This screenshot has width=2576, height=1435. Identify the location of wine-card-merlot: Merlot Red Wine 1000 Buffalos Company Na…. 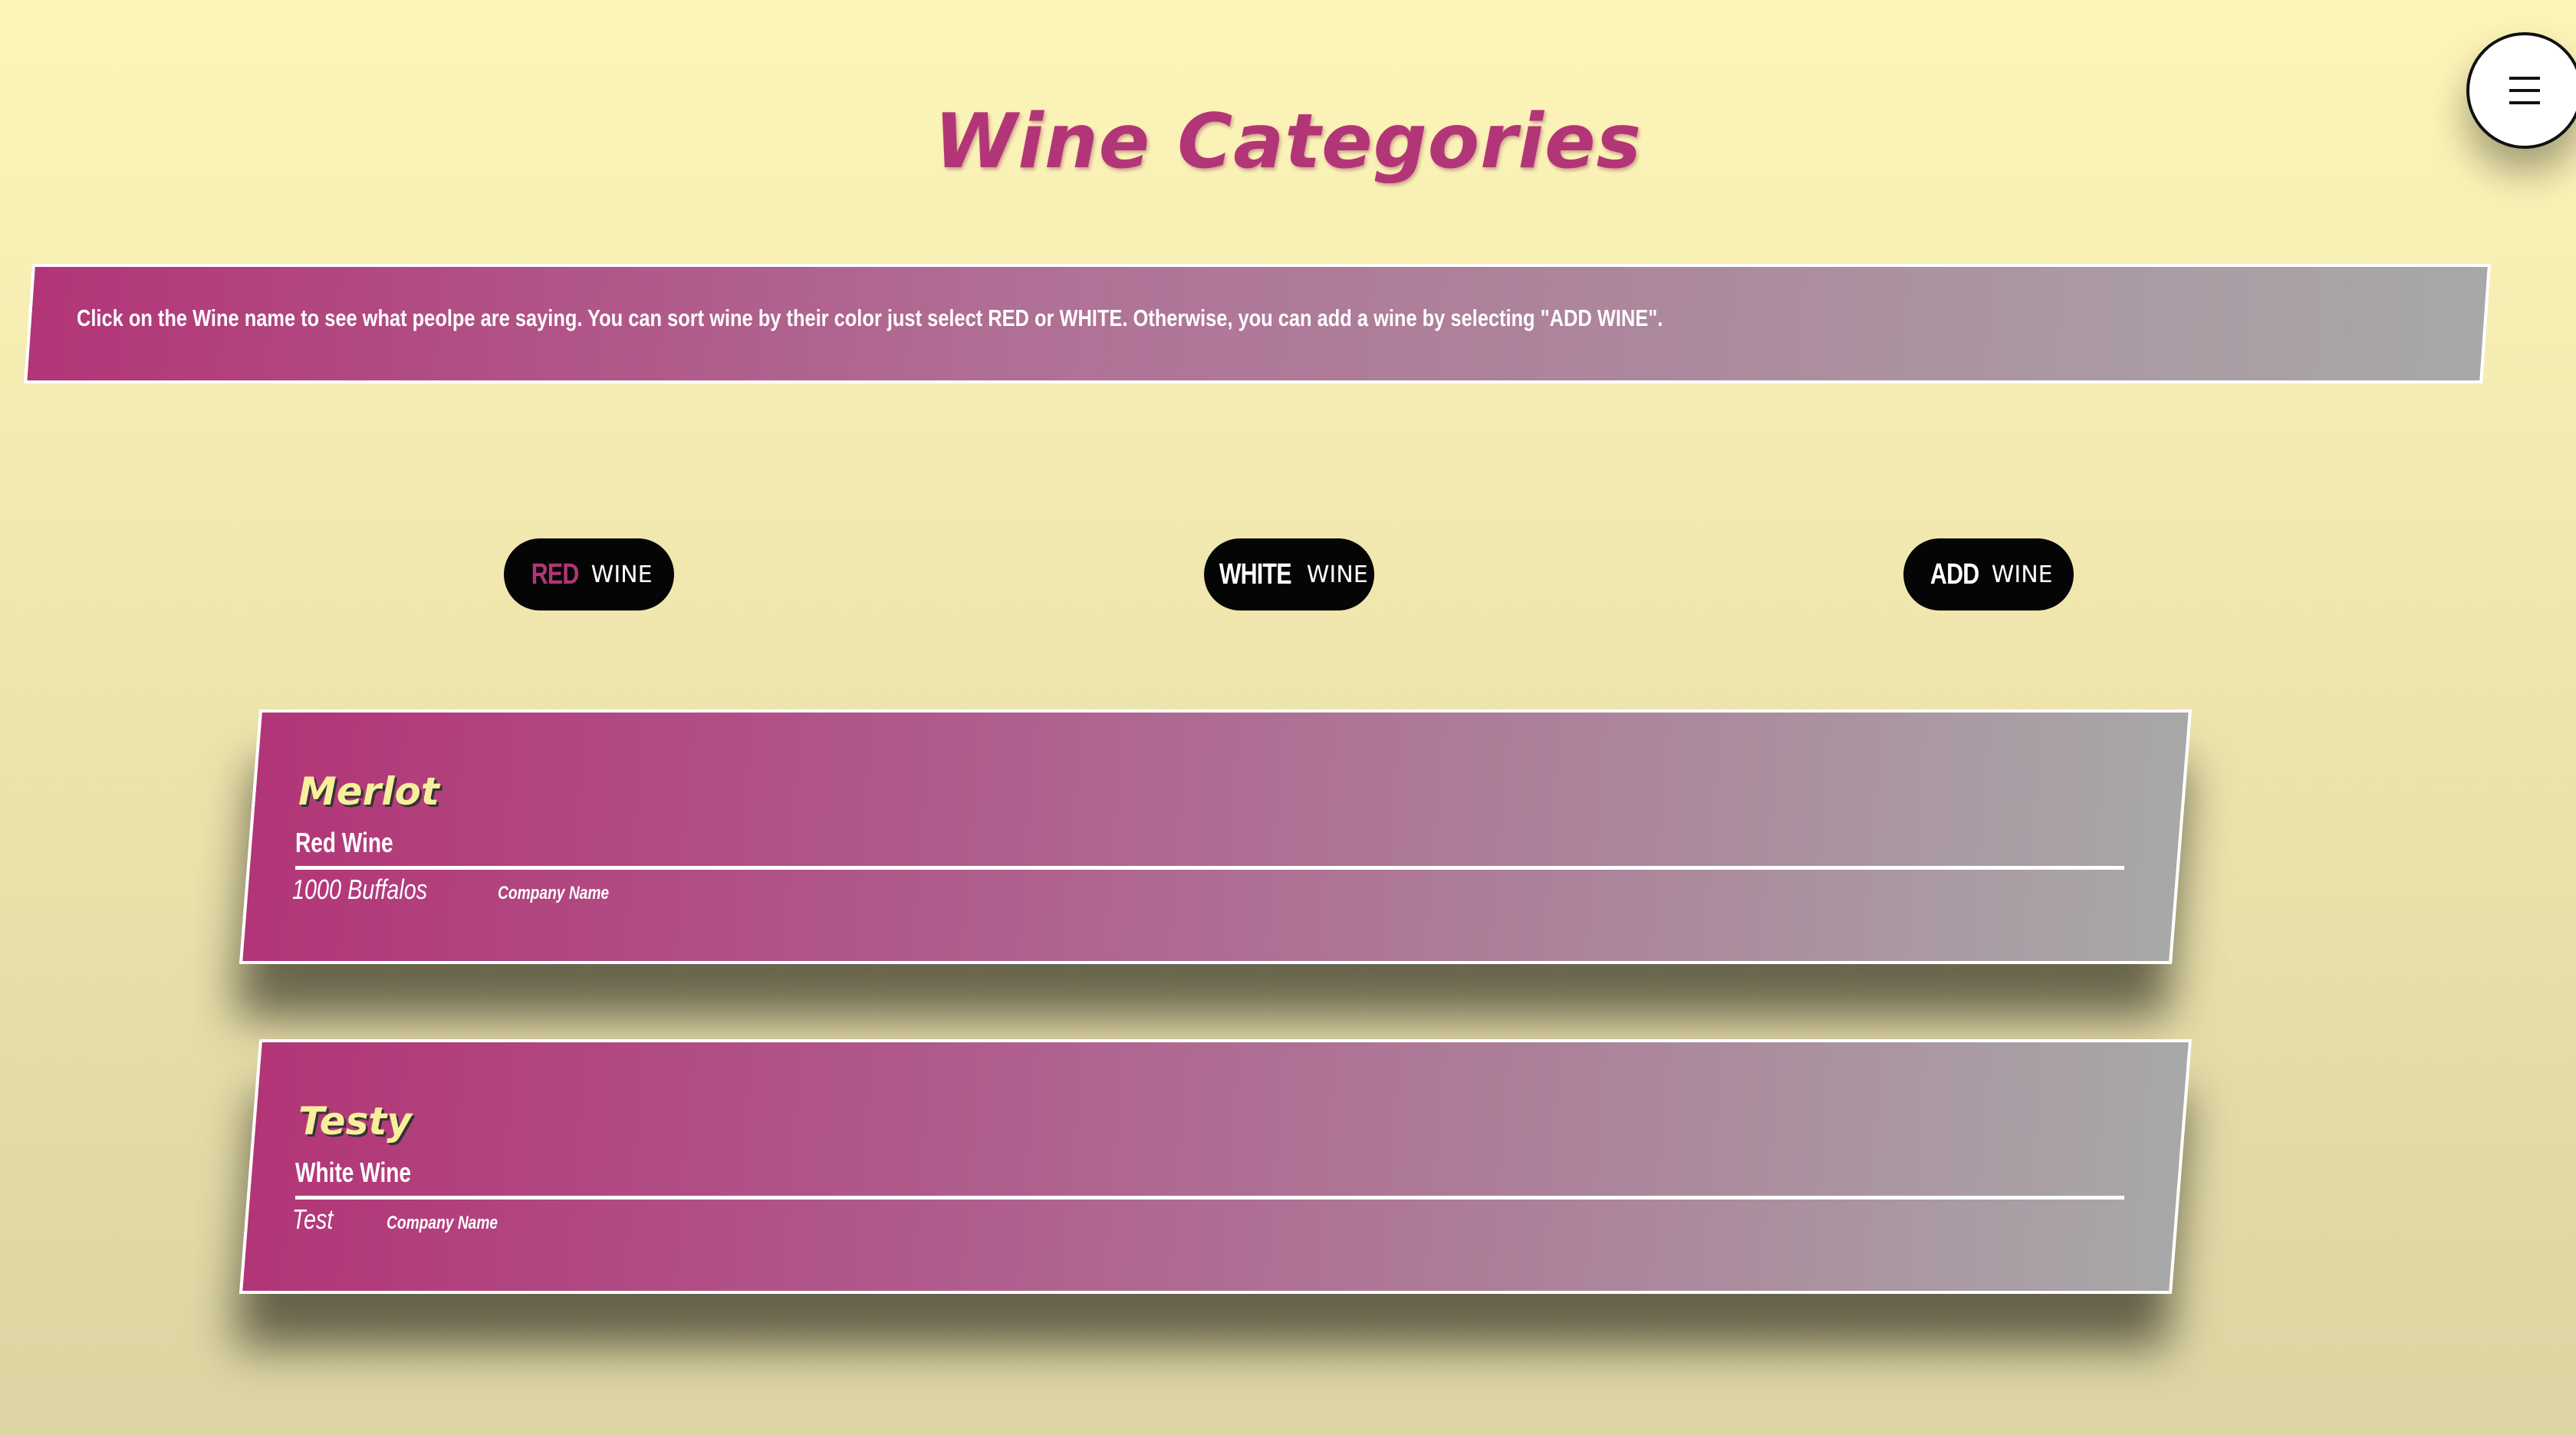
(1216, 837).